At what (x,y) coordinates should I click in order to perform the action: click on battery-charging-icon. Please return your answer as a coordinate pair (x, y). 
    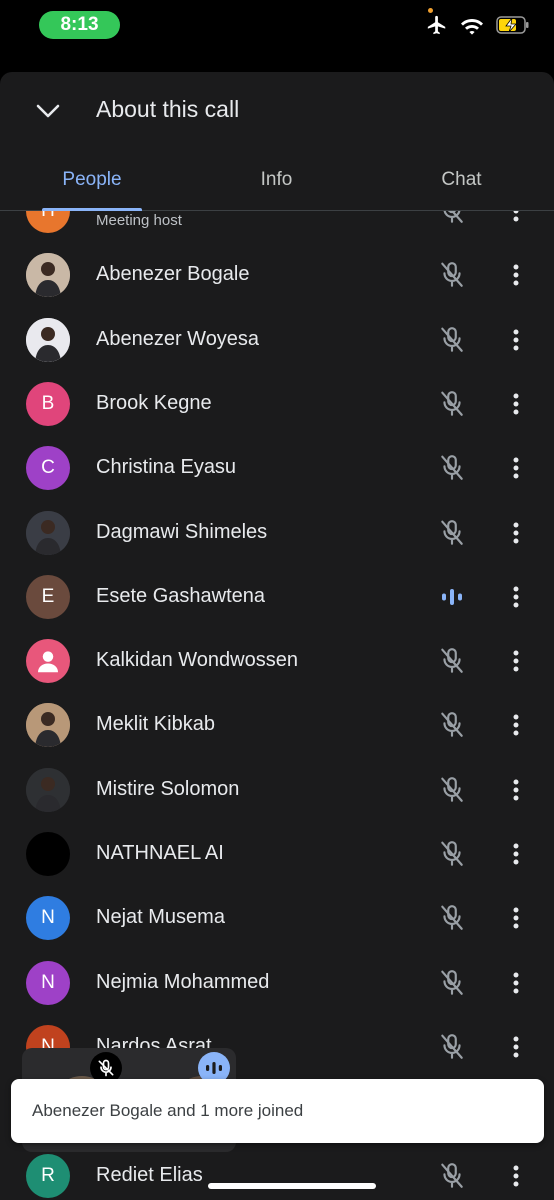
    Looking at the image, I should click on (513, 25).